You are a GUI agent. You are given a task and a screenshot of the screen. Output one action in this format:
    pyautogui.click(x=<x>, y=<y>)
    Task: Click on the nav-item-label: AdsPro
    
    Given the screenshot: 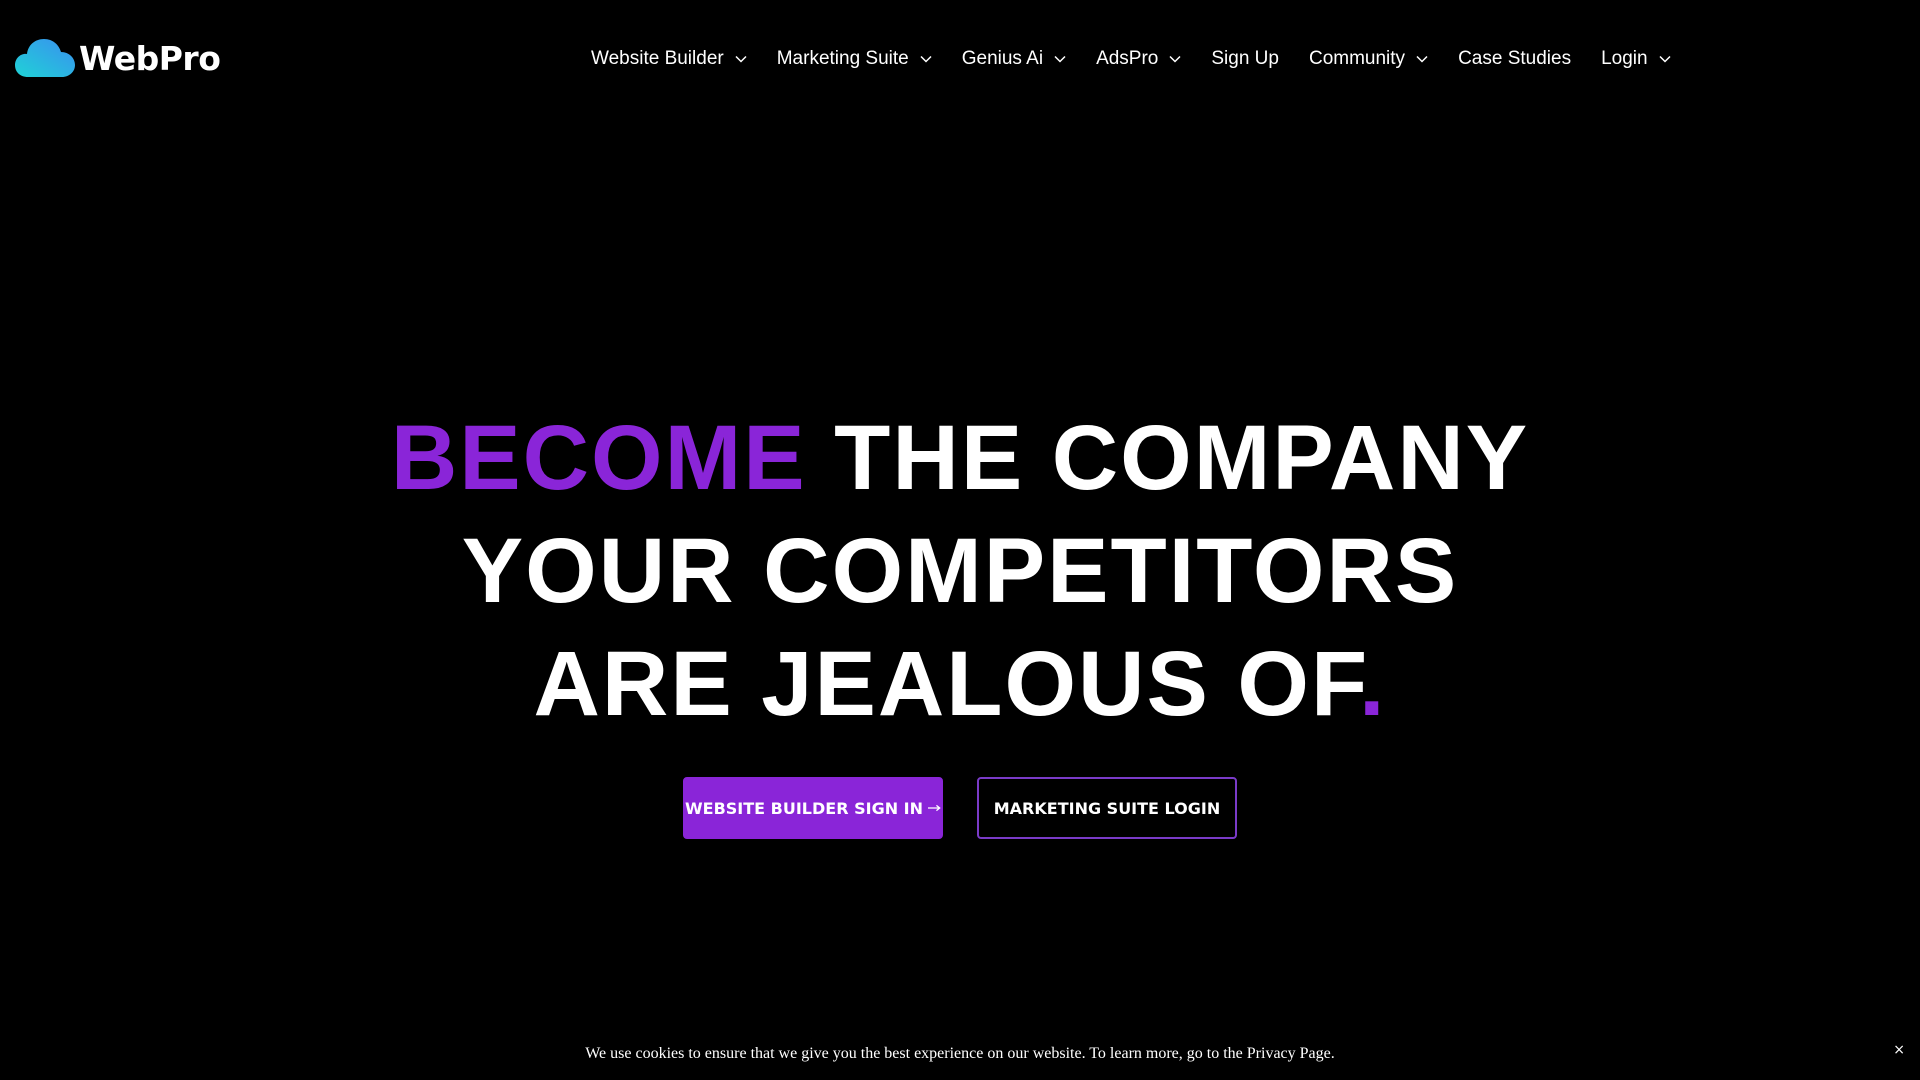 What is the action you would take?
    pyautogui.click(x=1127, y=58)
    